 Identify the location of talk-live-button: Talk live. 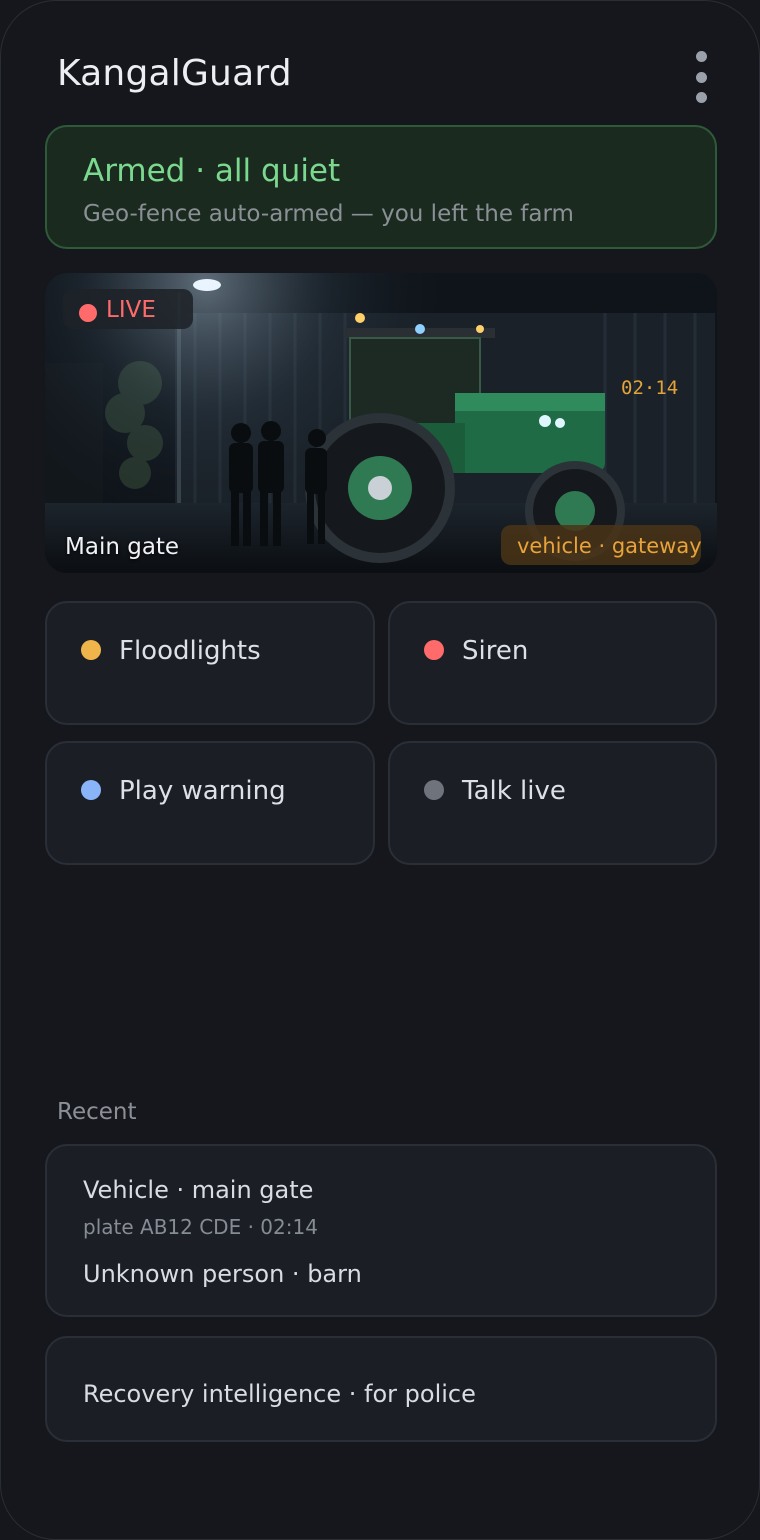
(552, 803).